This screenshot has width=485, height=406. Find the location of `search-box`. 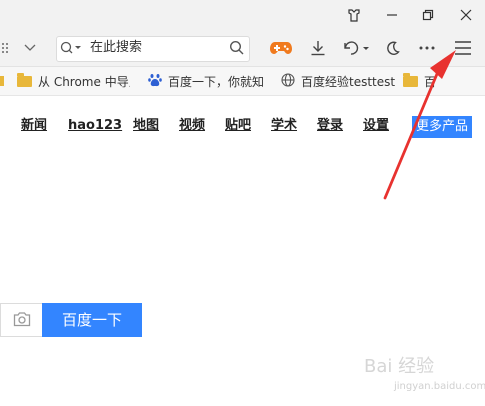

search-box is located at coordinates (153, 49).